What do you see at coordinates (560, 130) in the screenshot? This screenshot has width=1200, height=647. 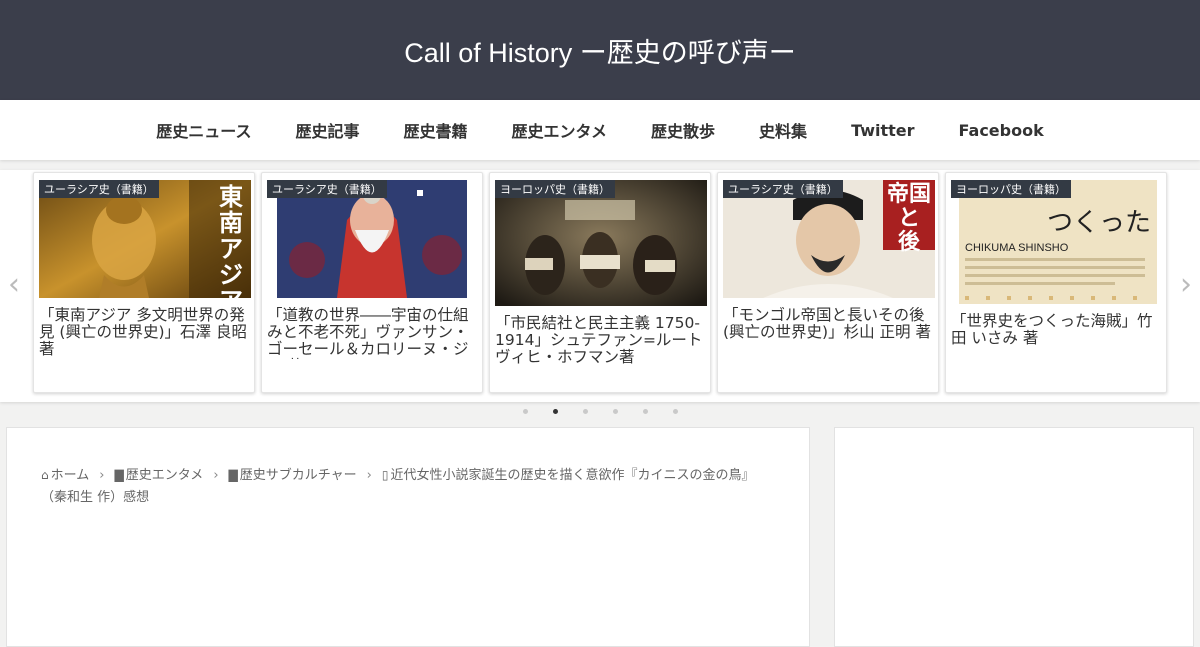 I see `nav-item-history-entertainment: 歴史エンタメ` at bounding box center [560, 130].